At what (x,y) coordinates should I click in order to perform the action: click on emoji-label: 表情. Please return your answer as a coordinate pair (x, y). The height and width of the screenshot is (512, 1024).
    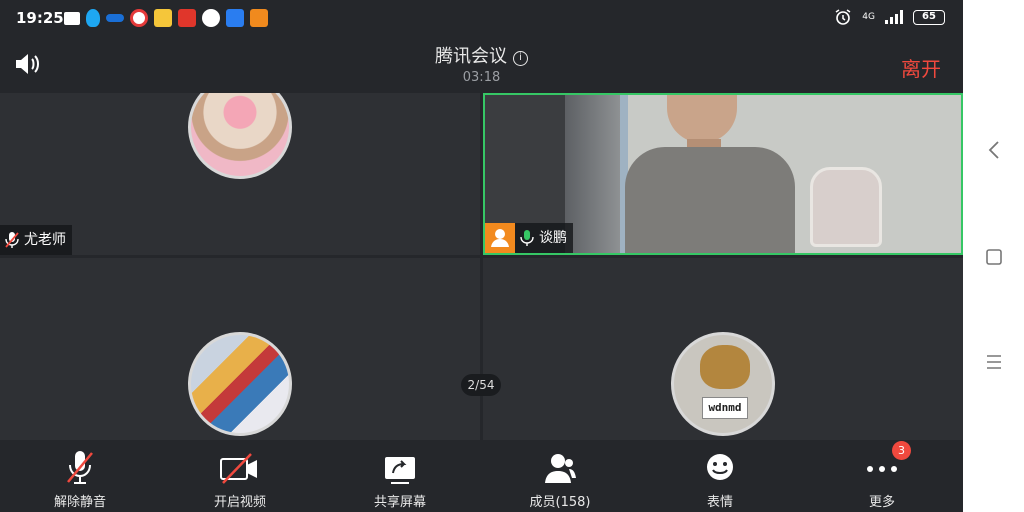
    Looking at the image, I should click on (719, 502).